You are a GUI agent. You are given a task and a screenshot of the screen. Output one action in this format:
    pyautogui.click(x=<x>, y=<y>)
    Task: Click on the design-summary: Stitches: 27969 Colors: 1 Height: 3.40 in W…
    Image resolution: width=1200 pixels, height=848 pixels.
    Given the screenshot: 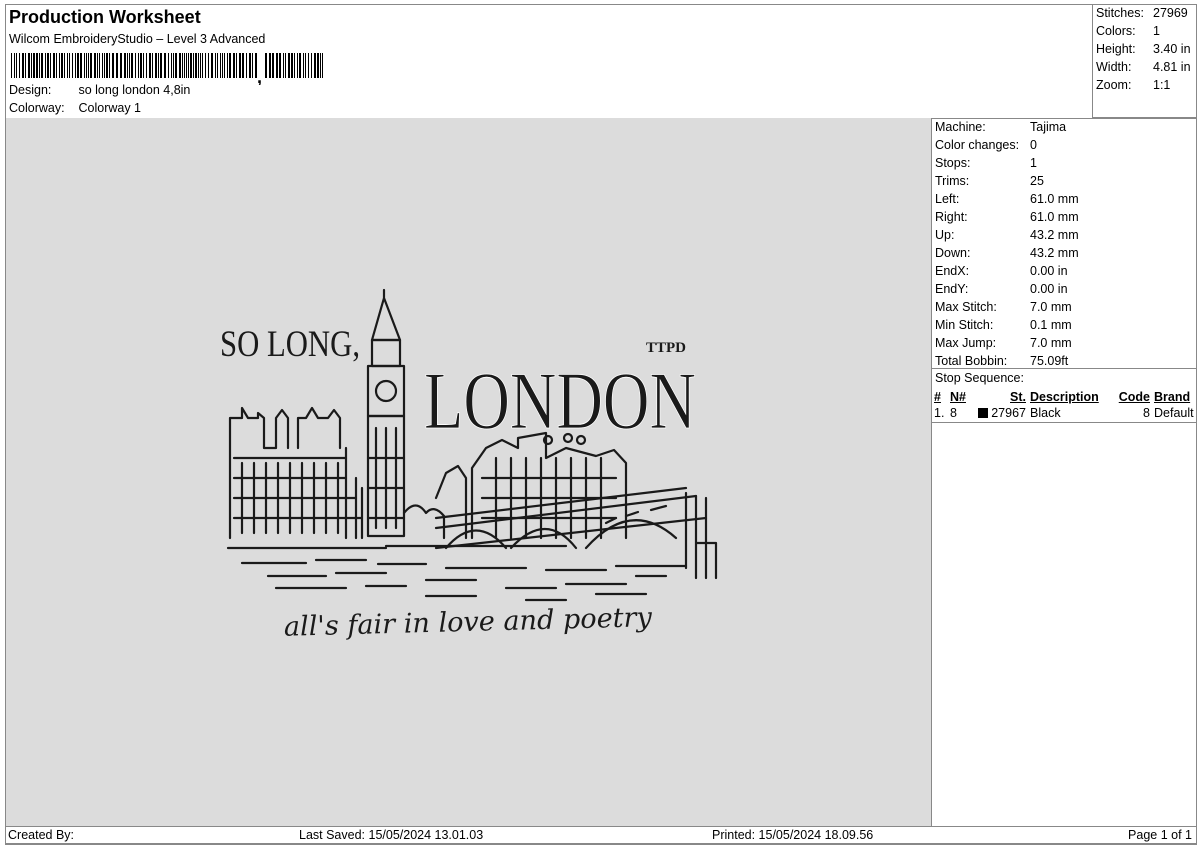 What is the action you would take?
    pyautogui.click(x=1144, y=61)
    